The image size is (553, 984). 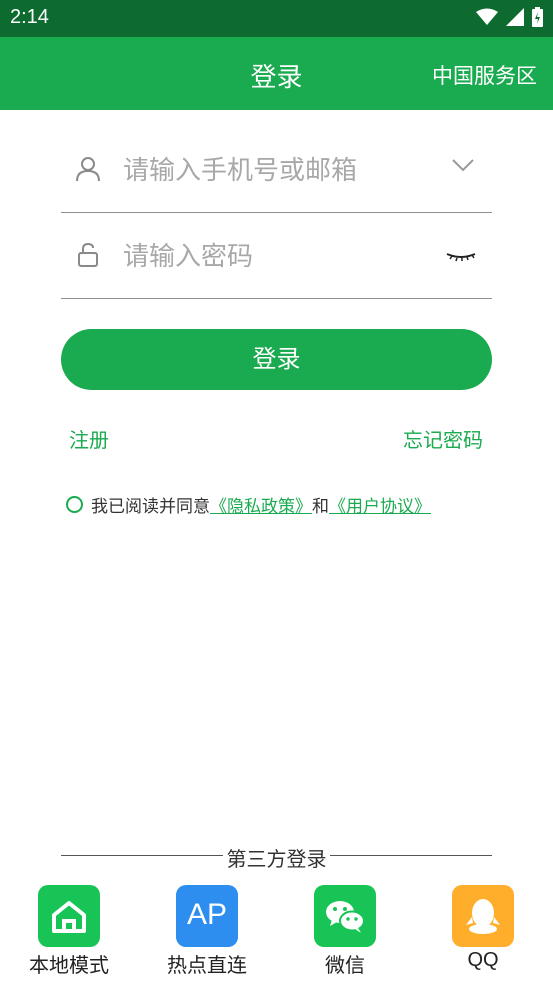 I want to click on app-bar: 登录 中国服务区, so click(x=276, y=73).